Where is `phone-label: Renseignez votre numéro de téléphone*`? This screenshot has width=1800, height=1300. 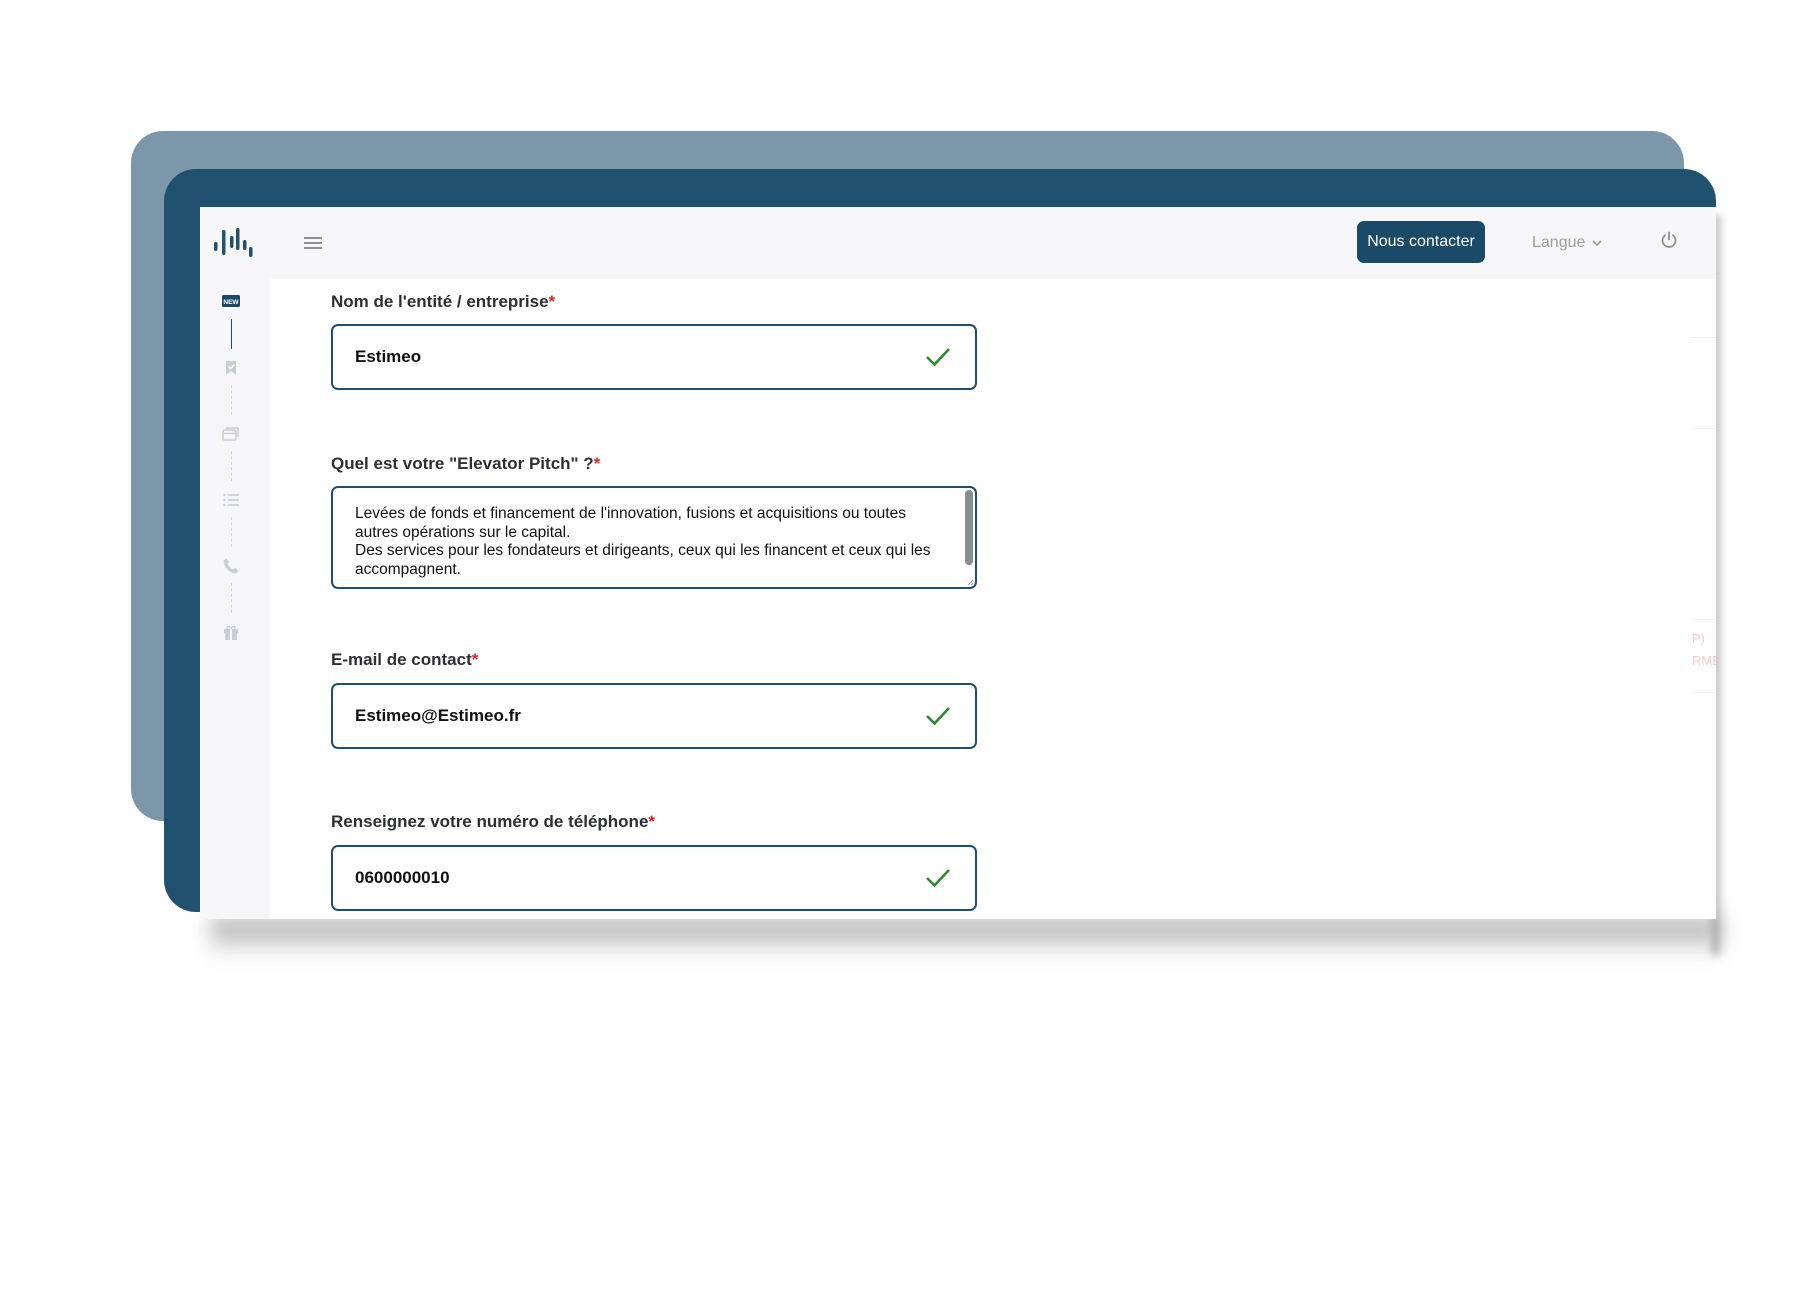
phone-label: Renseignez votre numéro de téléphone* is located at coordinates (493, 822).